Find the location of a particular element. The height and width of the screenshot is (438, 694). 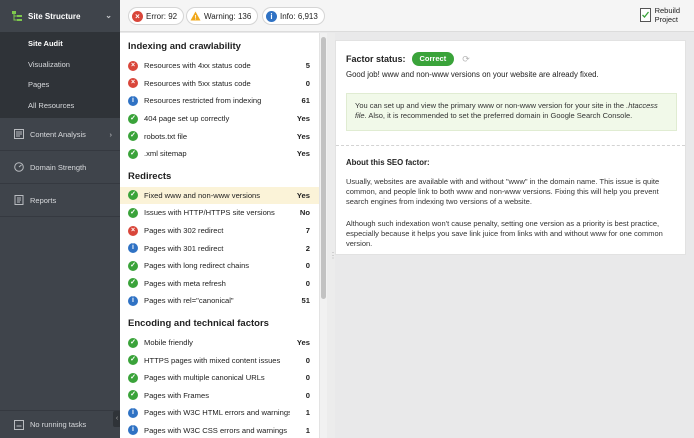

content-analysis-icon is located at coordinates (19, 134).